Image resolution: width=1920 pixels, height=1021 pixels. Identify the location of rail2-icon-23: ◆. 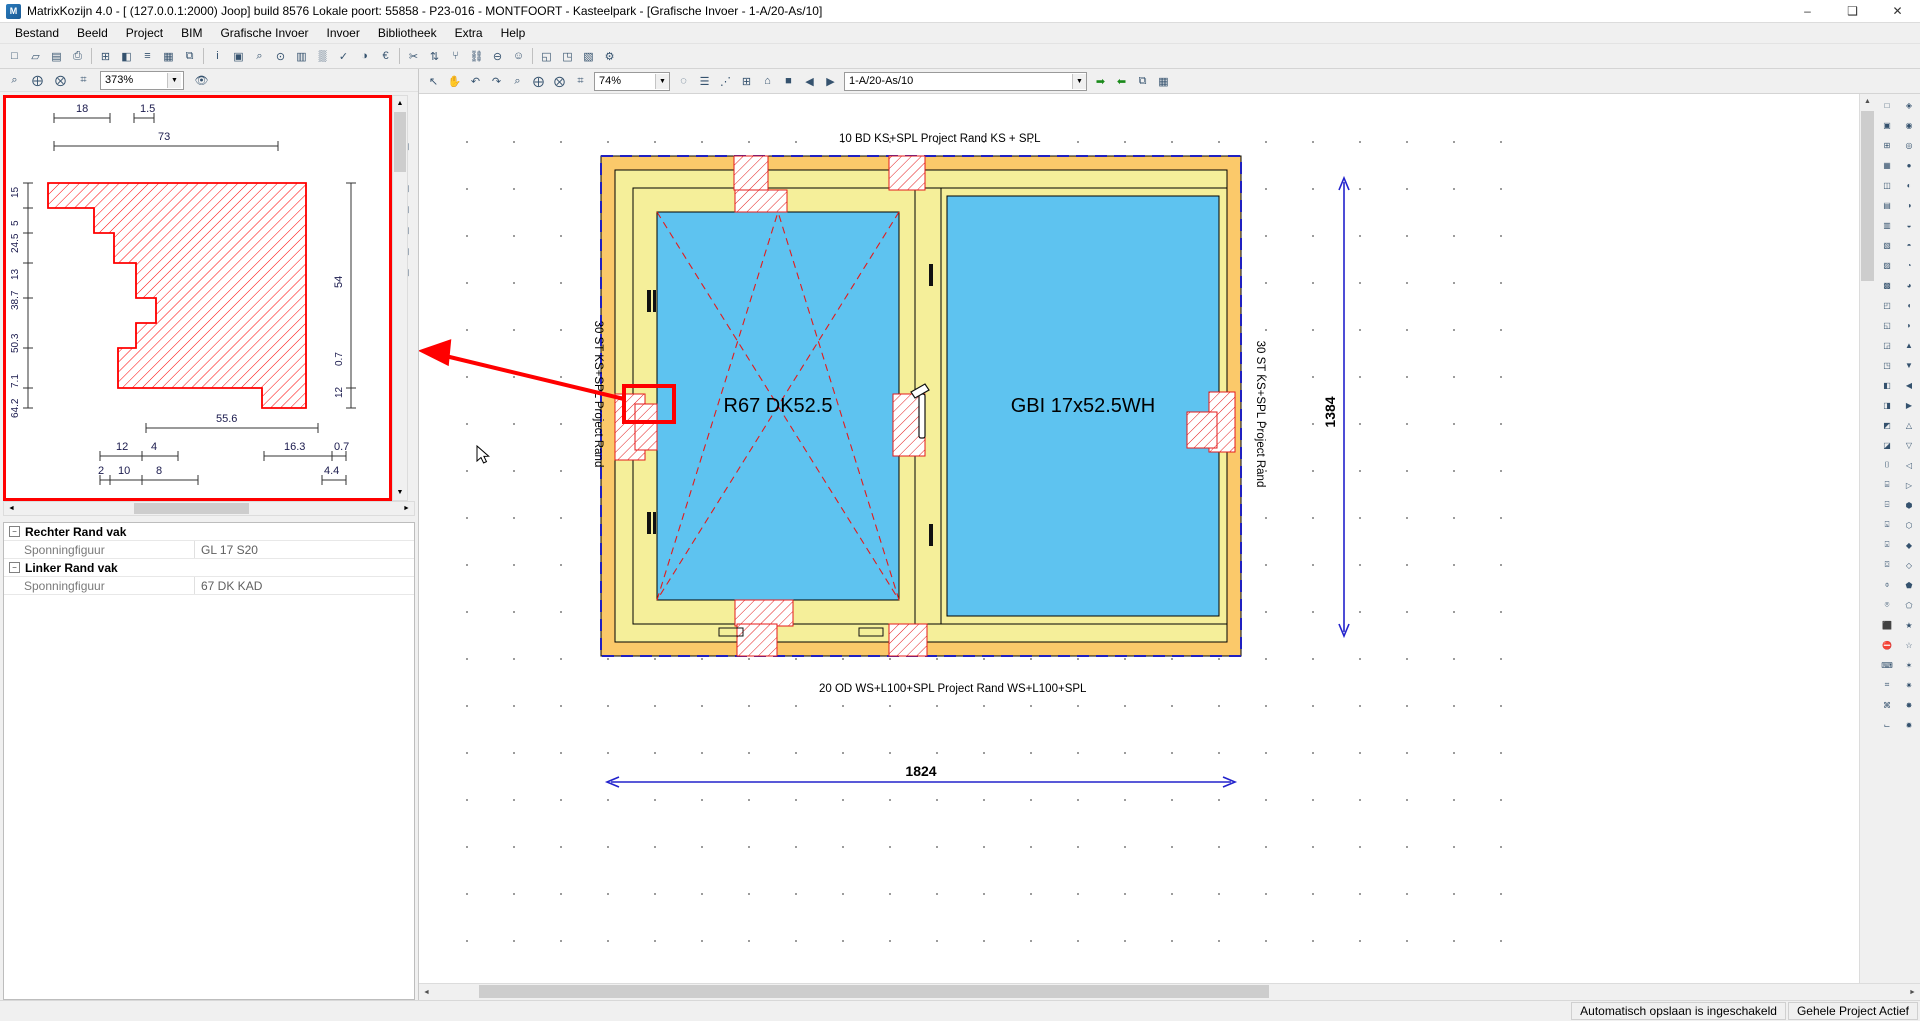
(1909, 545).